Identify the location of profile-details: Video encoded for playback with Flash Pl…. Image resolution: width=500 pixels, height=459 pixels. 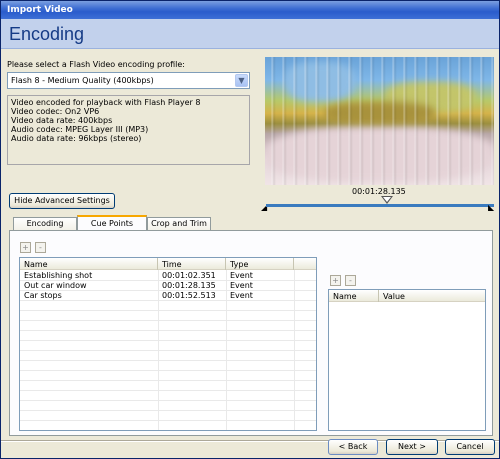
(128, 130).